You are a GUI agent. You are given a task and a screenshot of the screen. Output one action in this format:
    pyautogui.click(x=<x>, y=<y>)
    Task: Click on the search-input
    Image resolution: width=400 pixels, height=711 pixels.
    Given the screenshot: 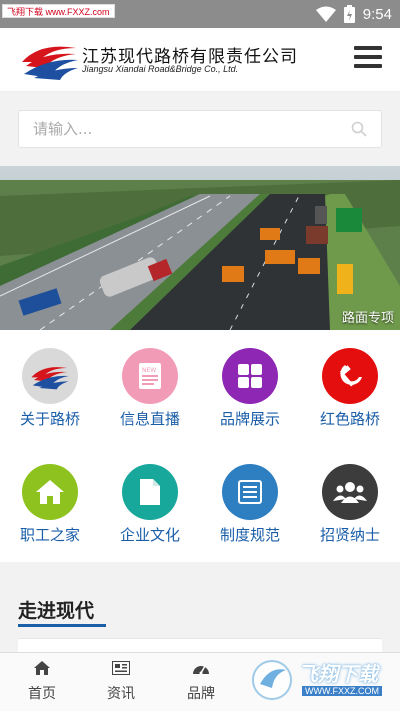 What is the action you would take?
    pyautogui.click(x=179, y=129)
    